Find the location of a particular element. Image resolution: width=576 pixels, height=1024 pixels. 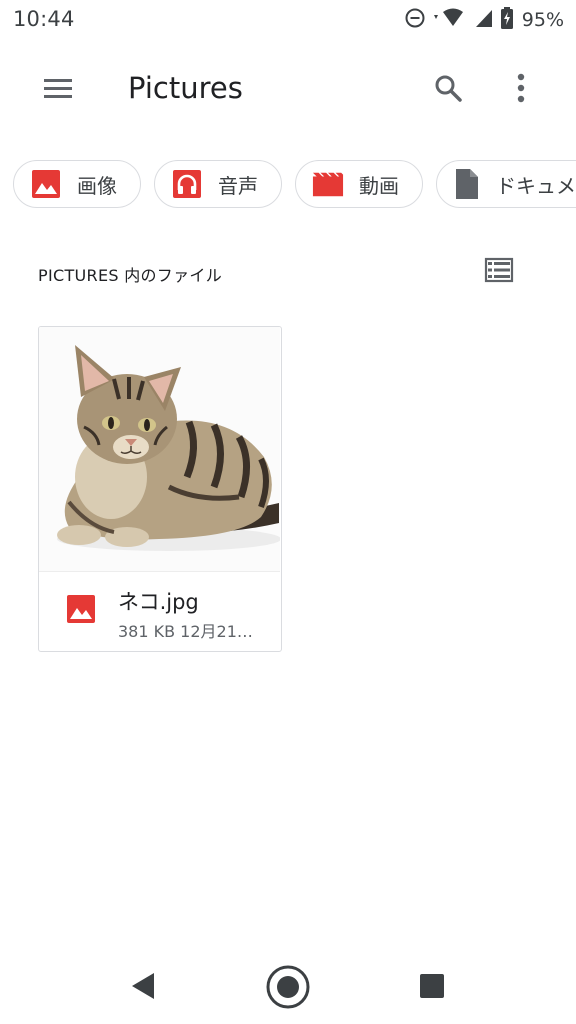

page-title: Pictures is located at coordinates (185, 88).